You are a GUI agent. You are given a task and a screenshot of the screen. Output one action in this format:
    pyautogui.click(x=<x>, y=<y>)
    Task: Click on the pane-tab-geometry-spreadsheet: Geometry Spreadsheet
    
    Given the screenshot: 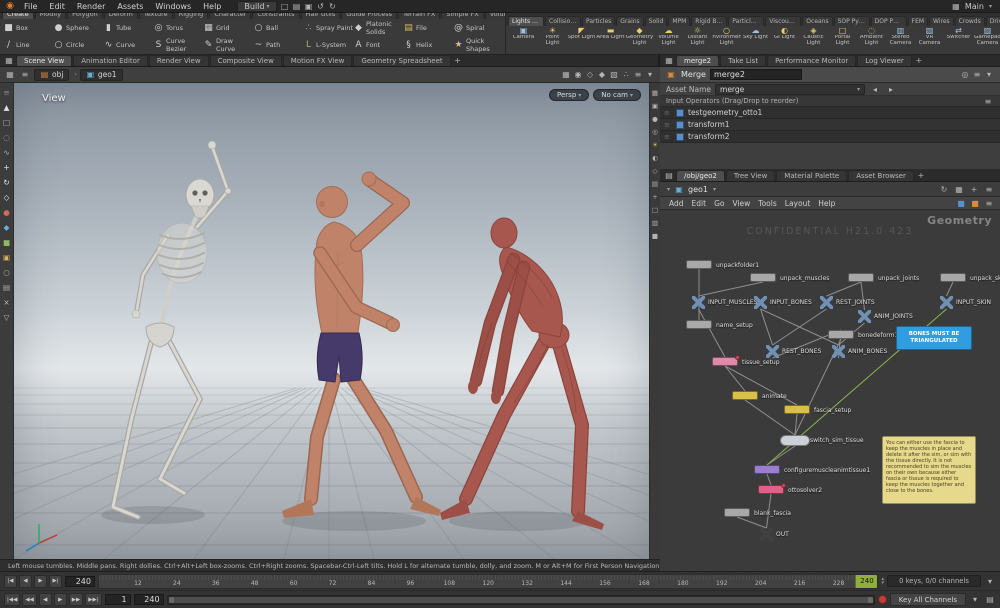 What is the action you would take?
    pyautogui.click(x=402, y=60)
    